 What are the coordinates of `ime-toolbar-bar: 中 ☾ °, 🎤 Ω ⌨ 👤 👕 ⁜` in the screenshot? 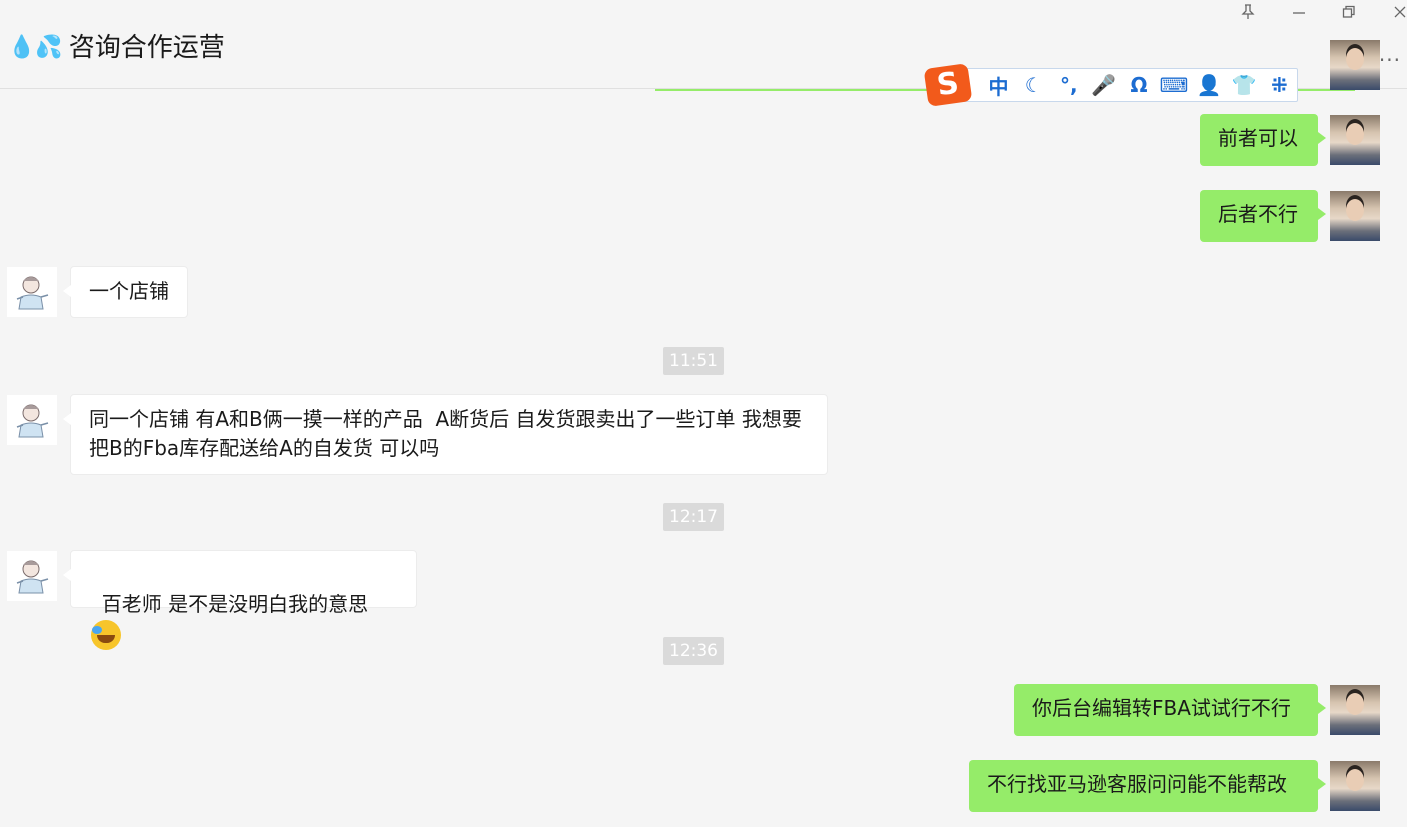 It's located at (1121, 85).